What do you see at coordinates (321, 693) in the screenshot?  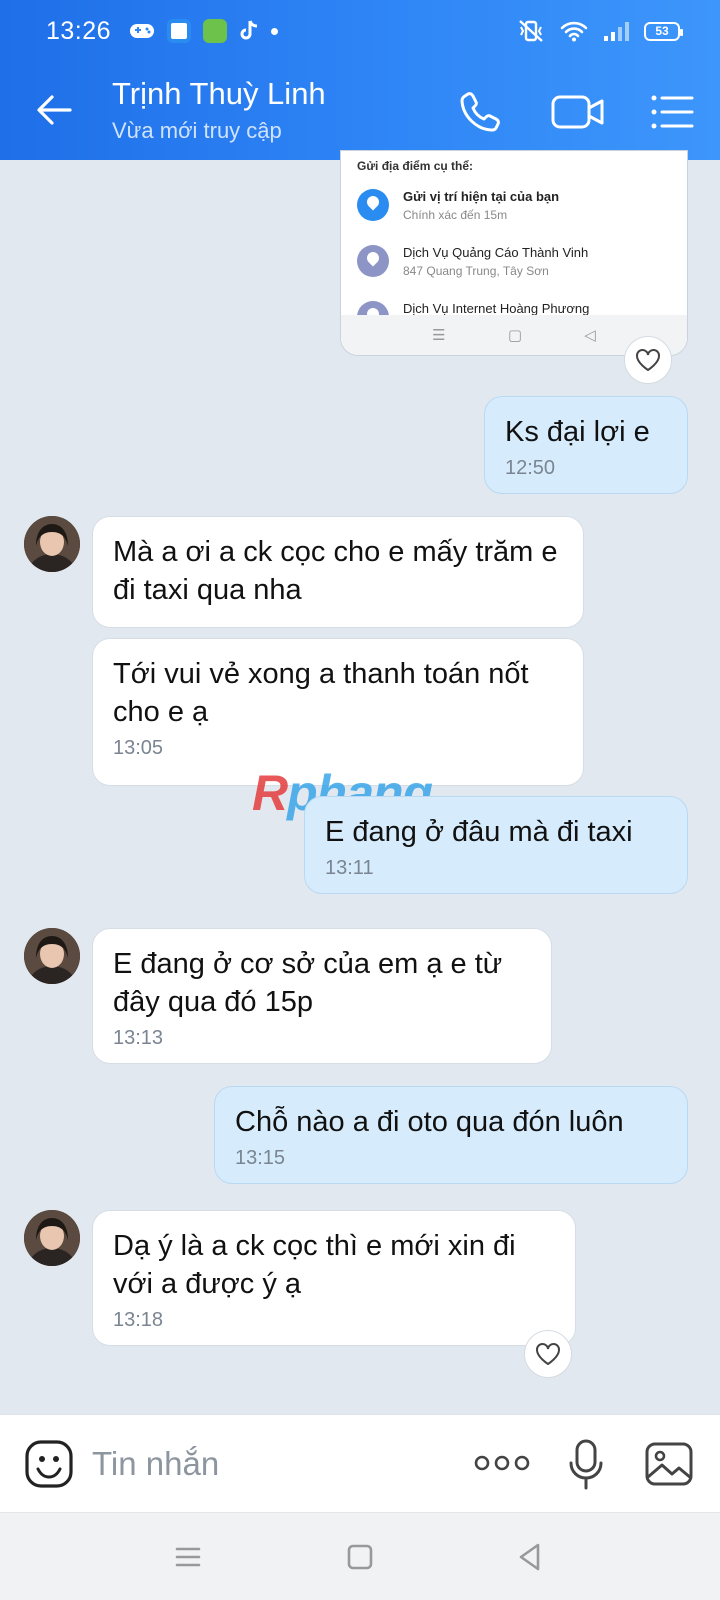 I see `message-text: Tới vui vẻ xong a thanh toán nốt cho e ạ` at bounding box center [321, 693].